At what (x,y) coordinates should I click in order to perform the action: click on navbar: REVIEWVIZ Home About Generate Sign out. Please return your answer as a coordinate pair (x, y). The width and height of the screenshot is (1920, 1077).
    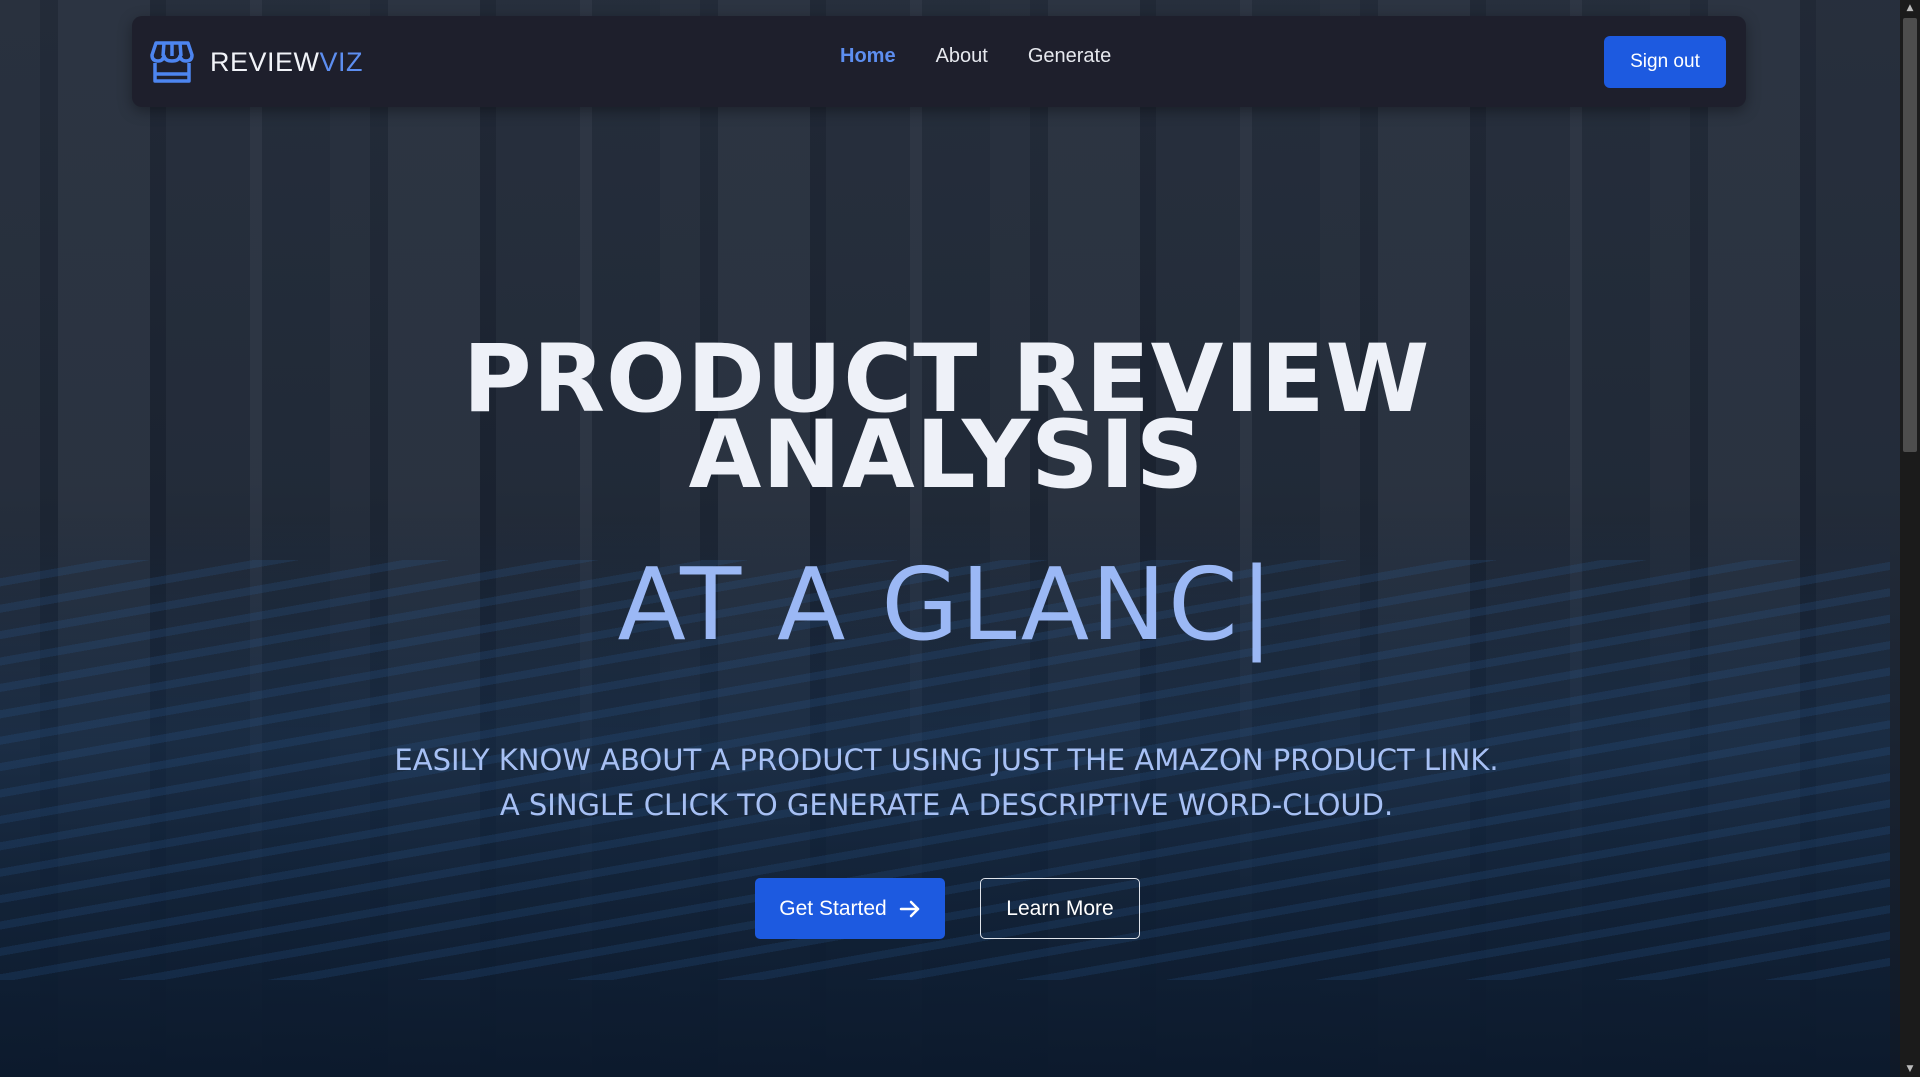
    Looking at the image, I should click on (939, 61).